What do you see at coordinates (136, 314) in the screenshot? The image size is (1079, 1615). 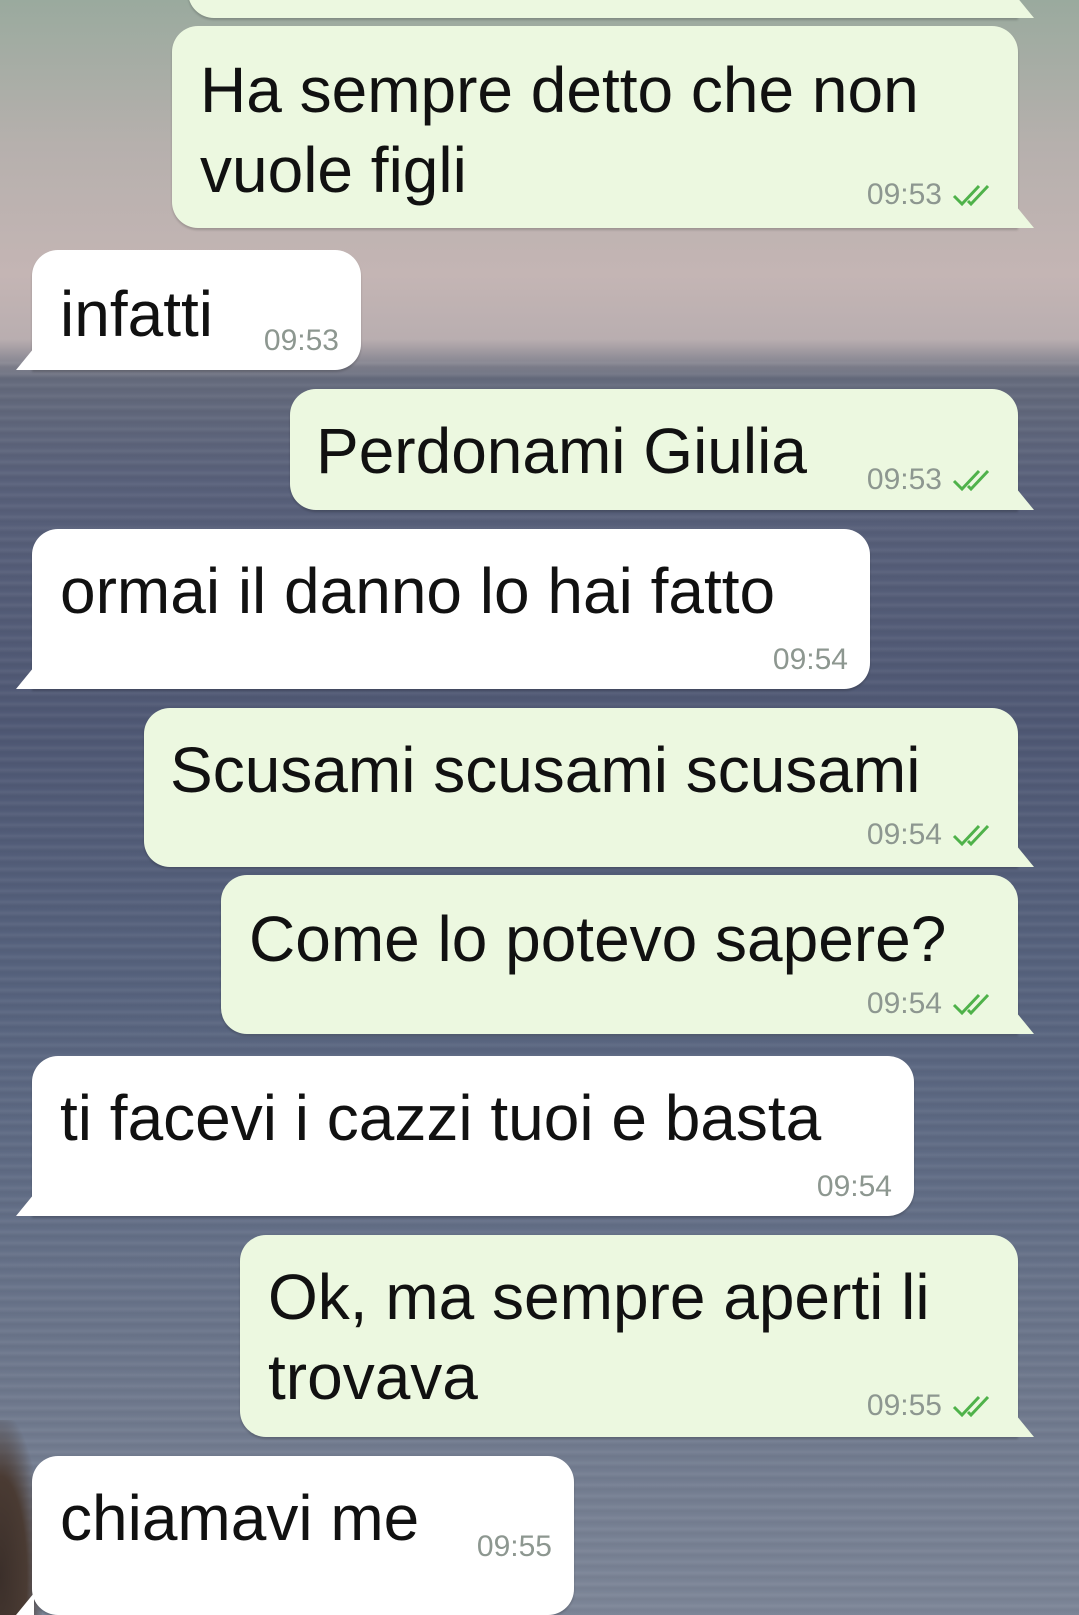 I see `message-text: infatti` at bounding box center [136, 314].